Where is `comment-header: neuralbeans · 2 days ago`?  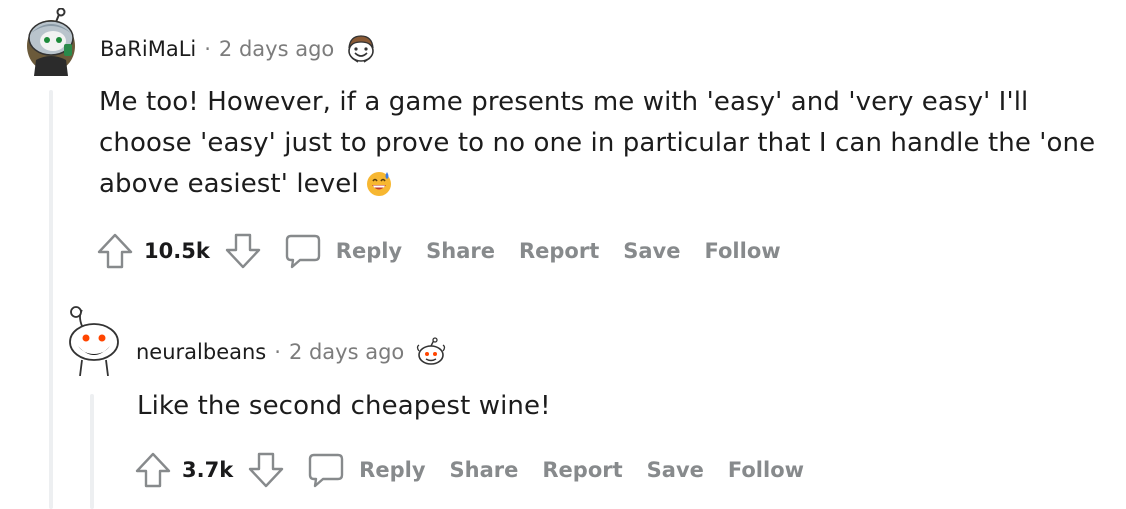
comment-header: neuralbeans · 2 days ago is located at coordinates (292, 352).